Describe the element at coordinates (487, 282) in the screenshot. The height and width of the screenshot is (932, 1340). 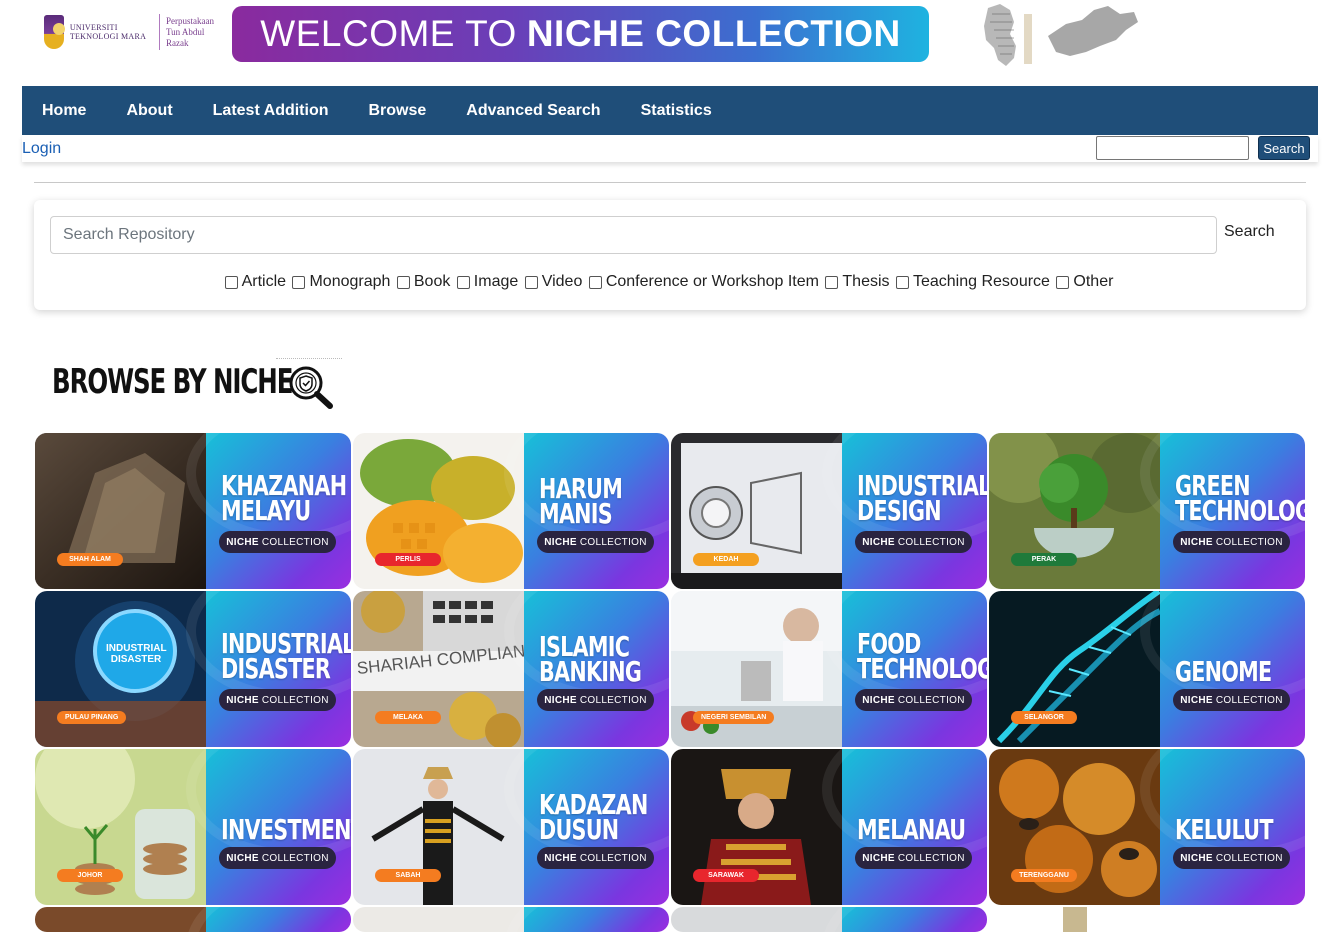
I see `filter-image: Image` at that location.